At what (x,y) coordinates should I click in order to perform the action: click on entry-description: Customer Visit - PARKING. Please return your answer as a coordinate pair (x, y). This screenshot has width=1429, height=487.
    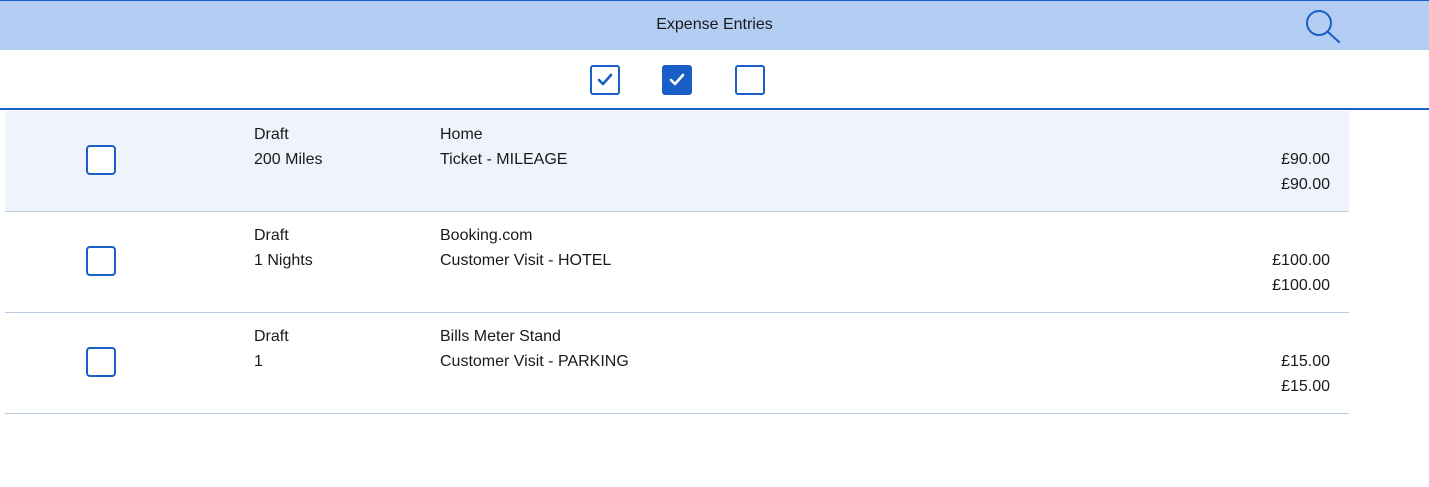
    Looking at the image, I should click on (534, 361).